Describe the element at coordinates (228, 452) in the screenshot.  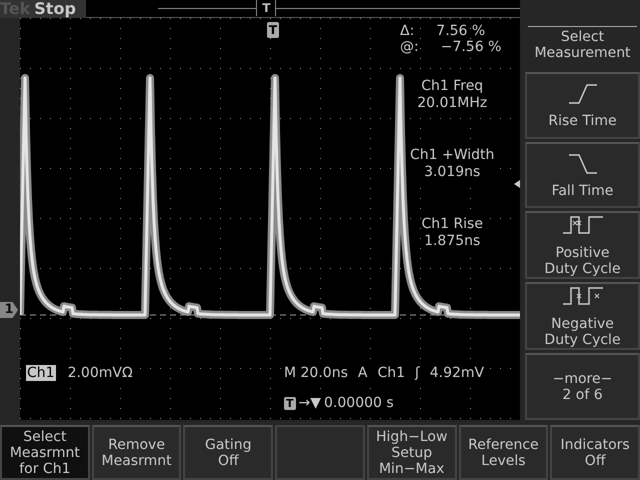
I see `menu-button: Gating Off` at that location.